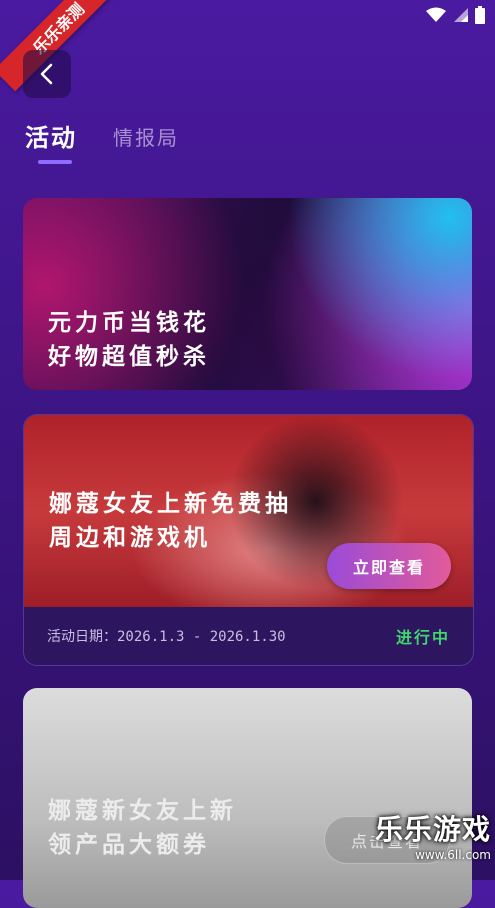 This screenshot has height=908, width=495. Describe the element at coordinates (146, 137) in the screenshot. I see `tab-intel: 情报局` at that location.